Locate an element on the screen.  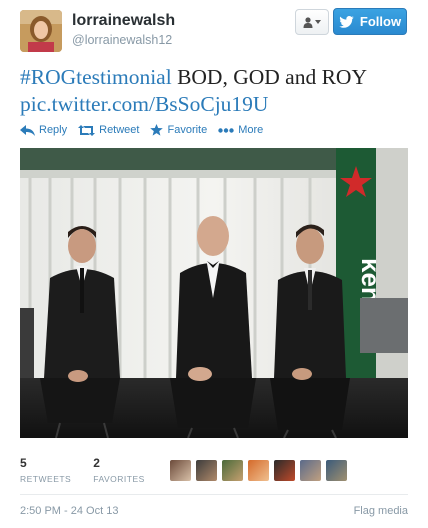
user-actions-dropdown is located at coordinates (312, 22).